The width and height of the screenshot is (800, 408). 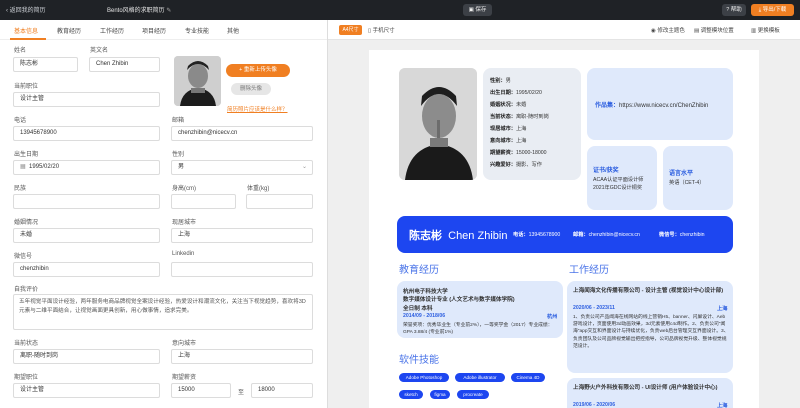 What do you see at coordinates (760, 10) in the screenshot?
I see `download-icon: ⤓` at bounding box center [760, 10].